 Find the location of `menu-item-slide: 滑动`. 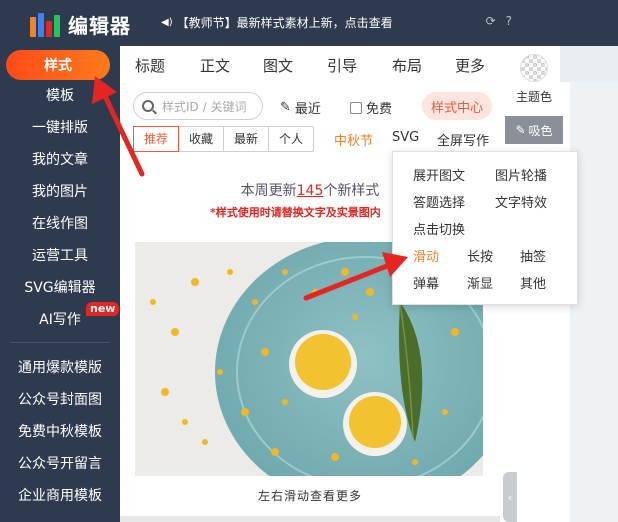

menu-item-slide: 滑动 is located at coordinates (426, 255).